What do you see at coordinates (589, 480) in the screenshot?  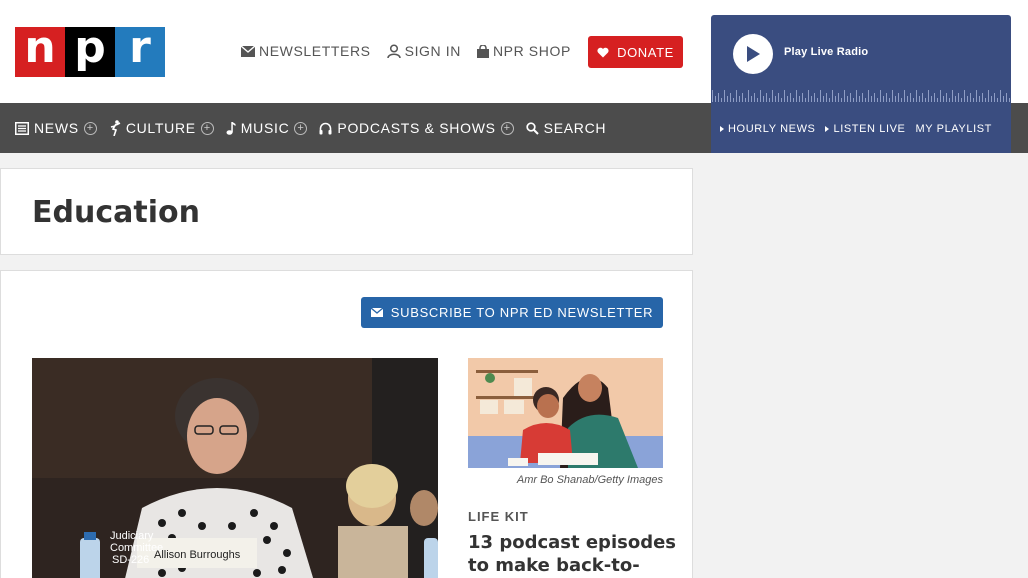 I see `image-credit: Amr Bo Shanab/Getty Images` at bounding box center [589, 480].